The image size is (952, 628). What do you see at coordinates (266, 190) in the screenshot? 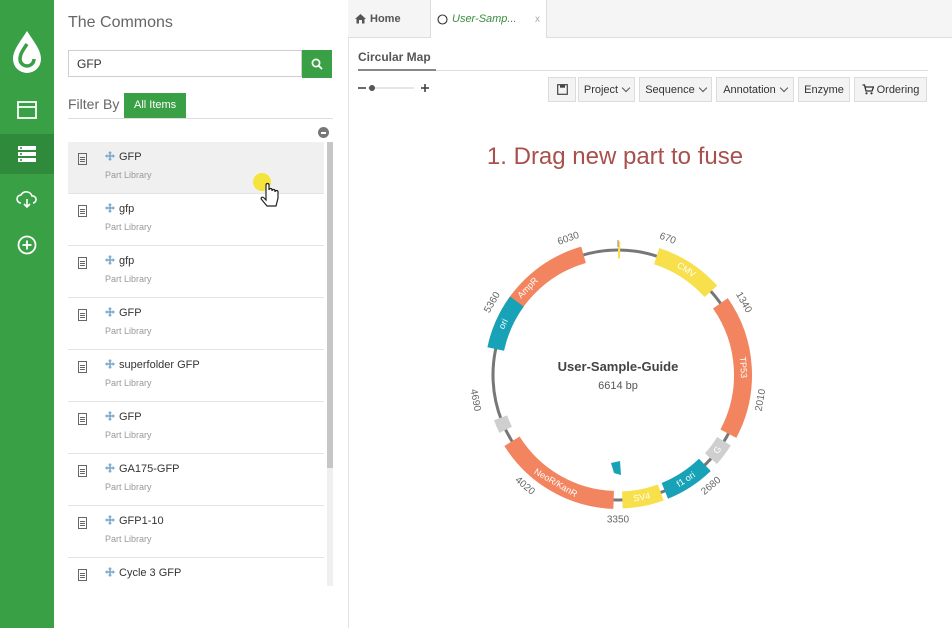
I see `hand-cursor-icon` at bounding box center [266, 190].